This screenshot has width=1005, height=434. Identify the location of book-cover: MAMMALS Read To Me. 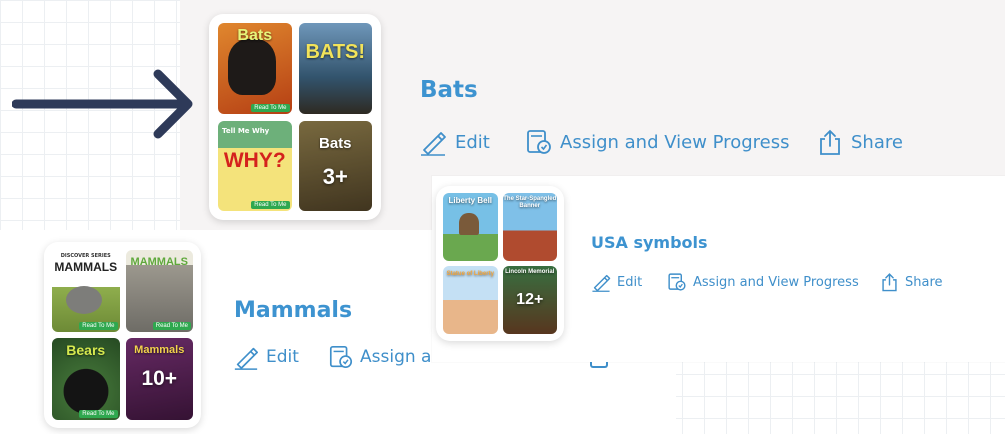
(159, 291).